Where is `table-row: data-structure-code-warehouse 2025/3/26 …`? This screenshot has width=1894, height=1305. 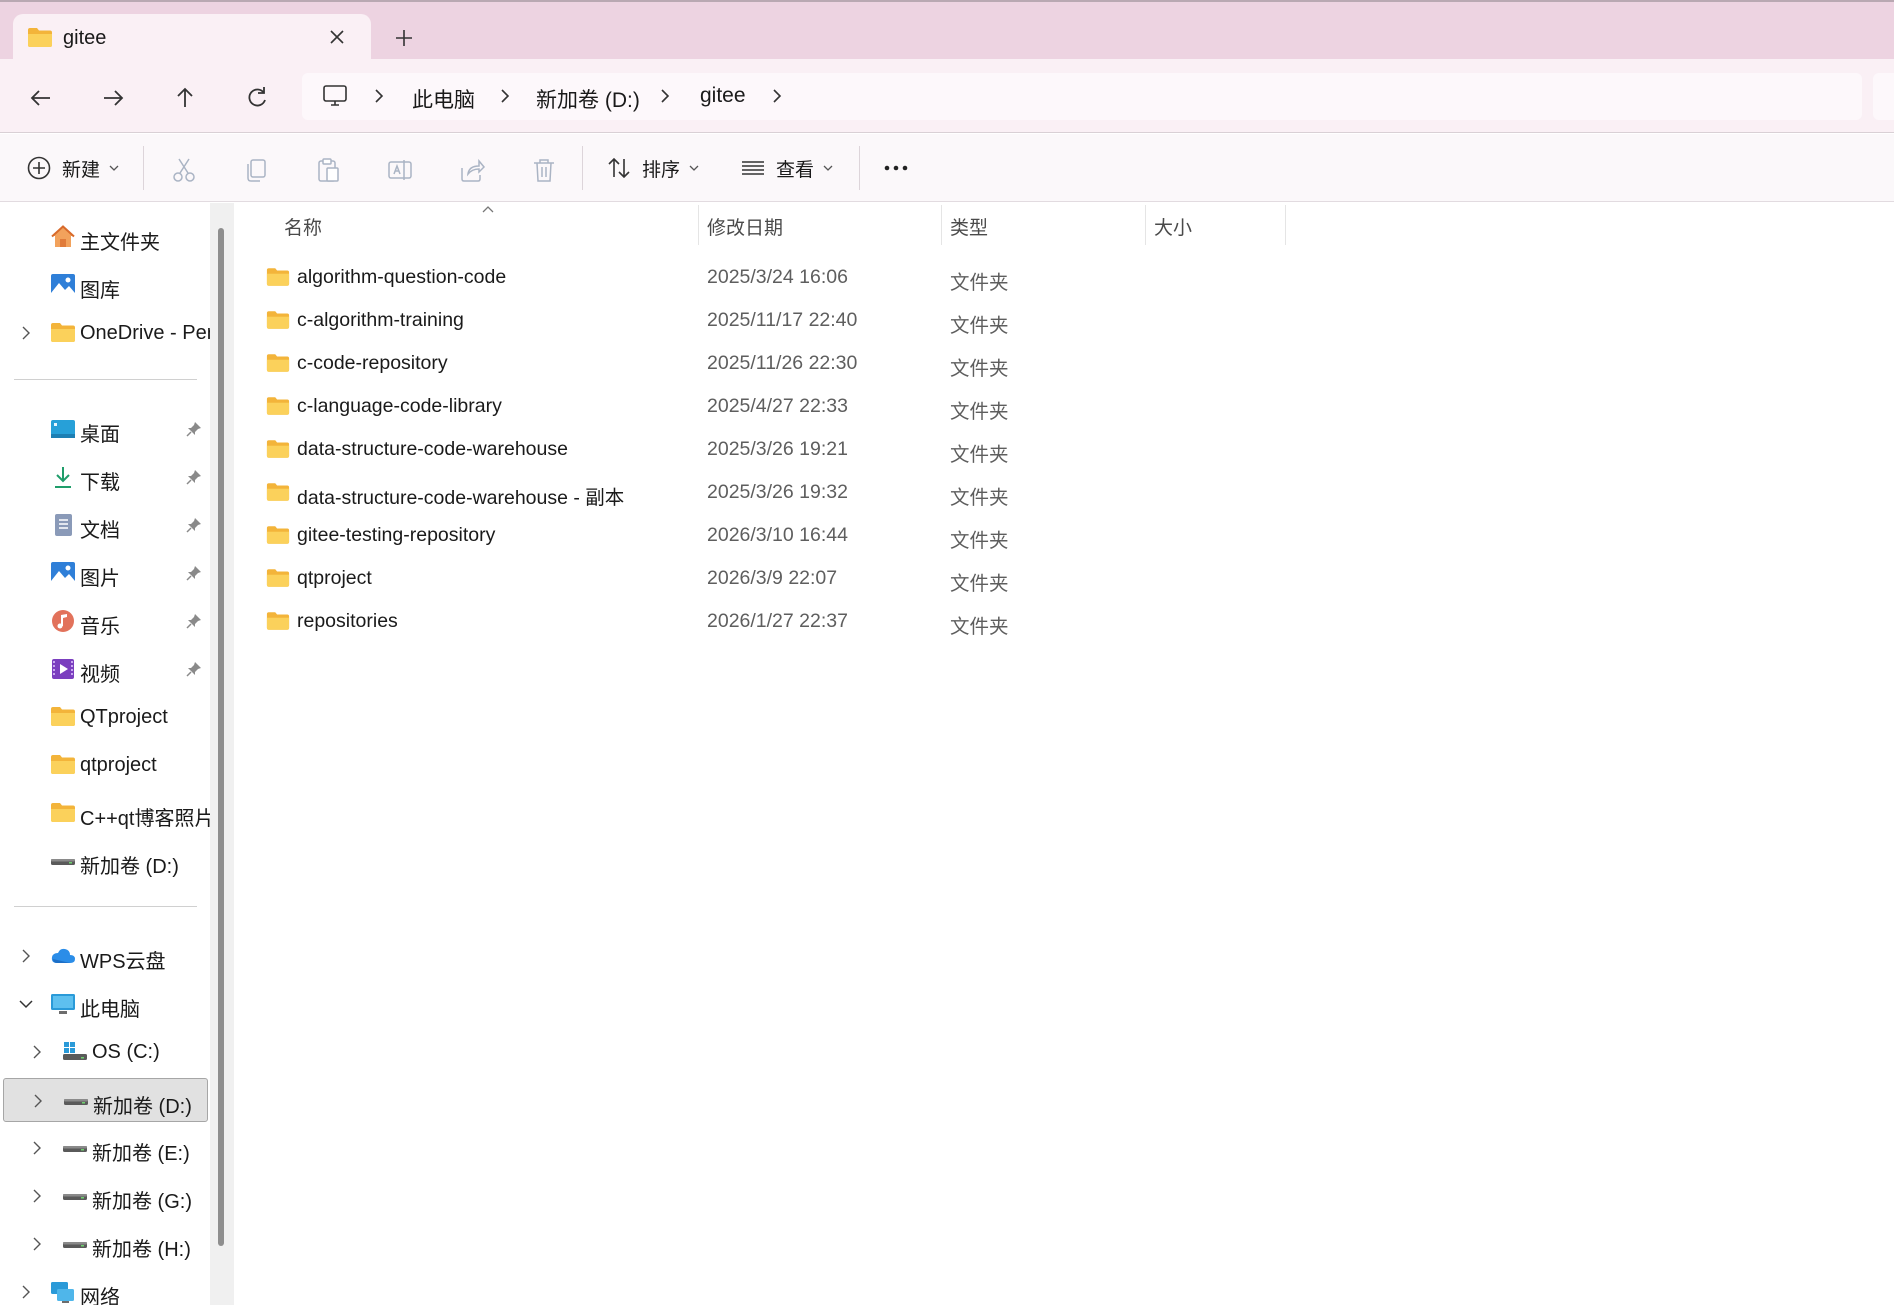
table-row: data-structure-code-warehouse 2025/3/26 … is located at coordinates (850, 449).